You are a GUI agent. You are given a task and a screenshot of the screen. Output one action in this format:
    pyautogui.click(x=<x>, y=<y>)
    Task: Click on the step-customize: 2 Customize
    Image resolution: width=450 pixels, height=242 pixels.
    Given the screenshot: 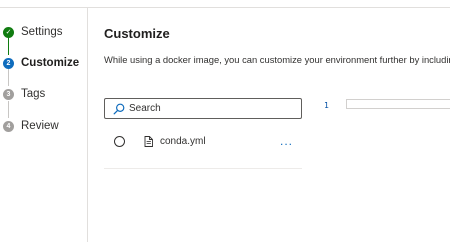 What is the action you would take?
    pyautogui.click(x=41, y=63)
    